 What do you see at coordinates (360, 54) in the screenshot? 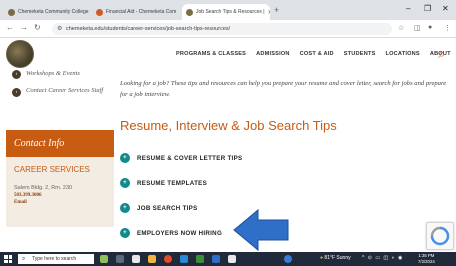
I see `nav-students: STUDENTS` at bounding box center [360, 54].